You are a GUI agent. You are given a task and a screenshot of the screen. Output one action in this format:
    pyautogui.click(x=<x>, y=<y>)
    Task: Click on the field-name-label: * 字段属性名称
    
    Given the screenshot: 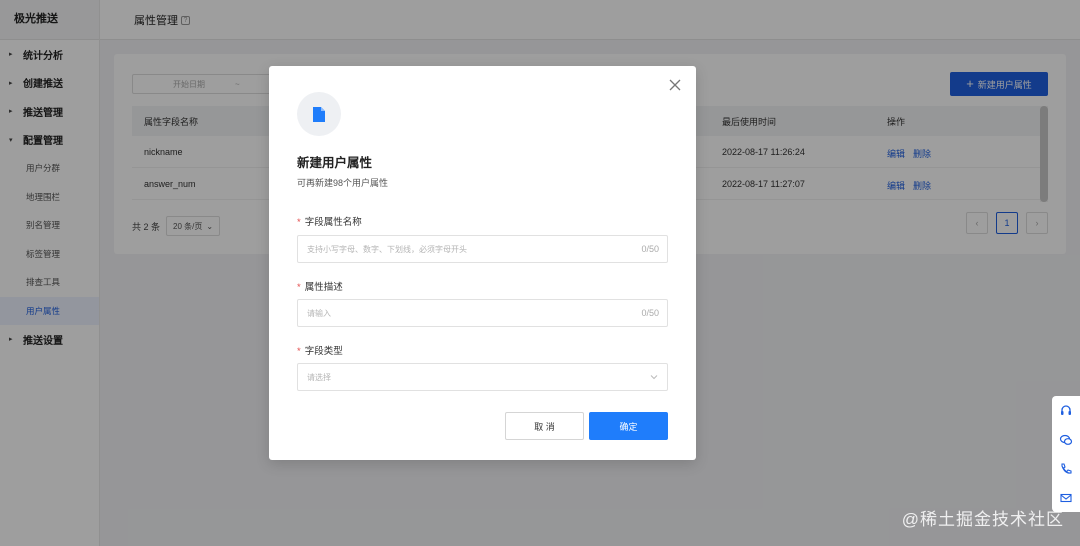 What is the action you would take?
    pyautogui.click(x=329, y=221)
    